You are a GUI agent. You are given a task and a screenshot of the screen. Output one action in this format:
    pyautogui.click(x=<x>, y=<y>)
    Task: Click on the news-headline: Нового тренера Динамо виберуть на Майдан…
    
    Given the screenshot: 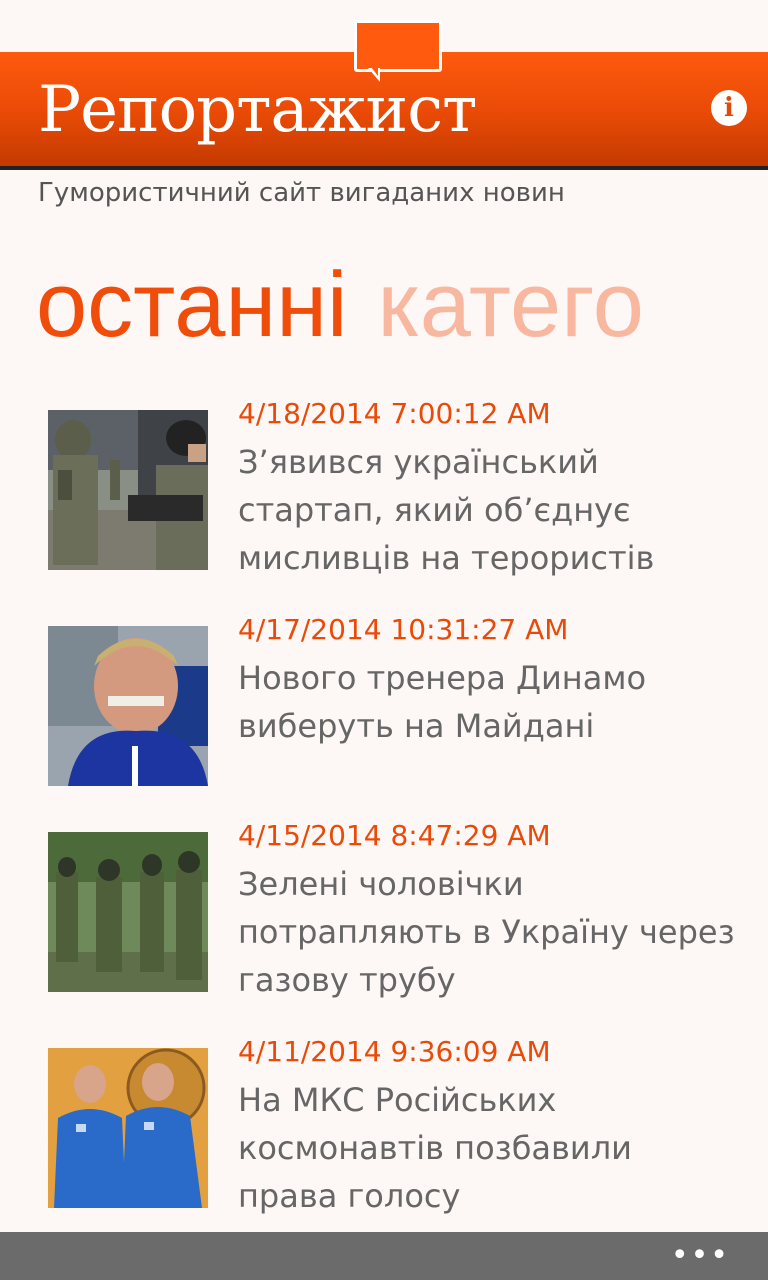 What is the action you would take?
    pyautogui.click(x=442, y=702)
    